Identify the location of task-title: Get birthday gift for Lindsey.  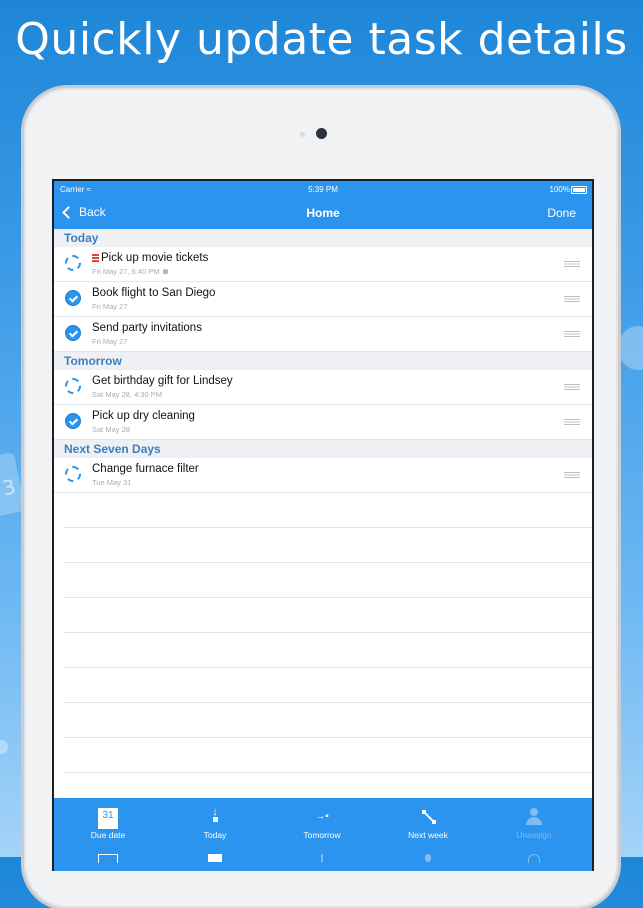
(162, 381).